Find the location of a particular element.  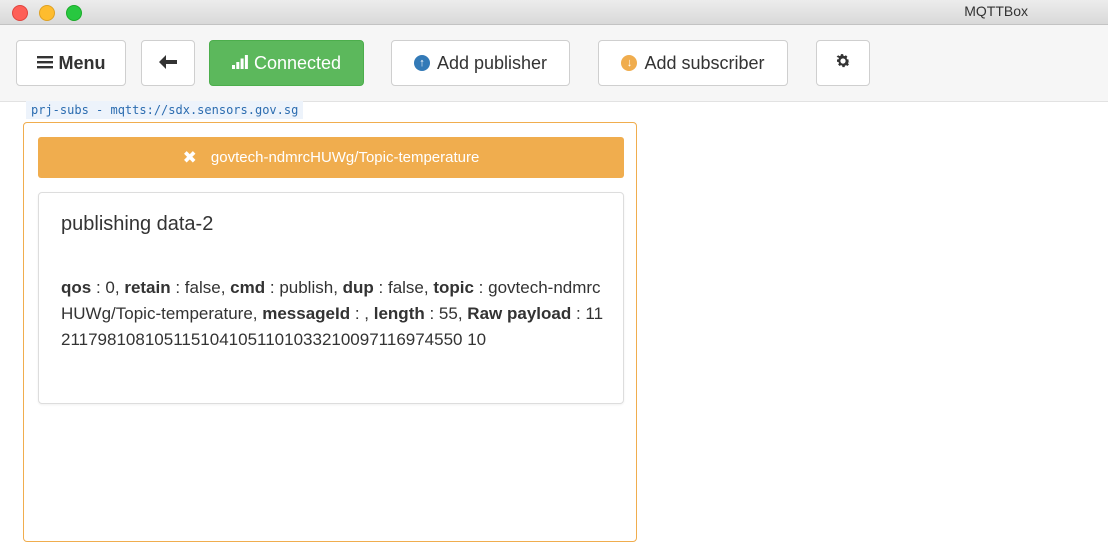

meta-value: publish is located at coordinates (306, 287).